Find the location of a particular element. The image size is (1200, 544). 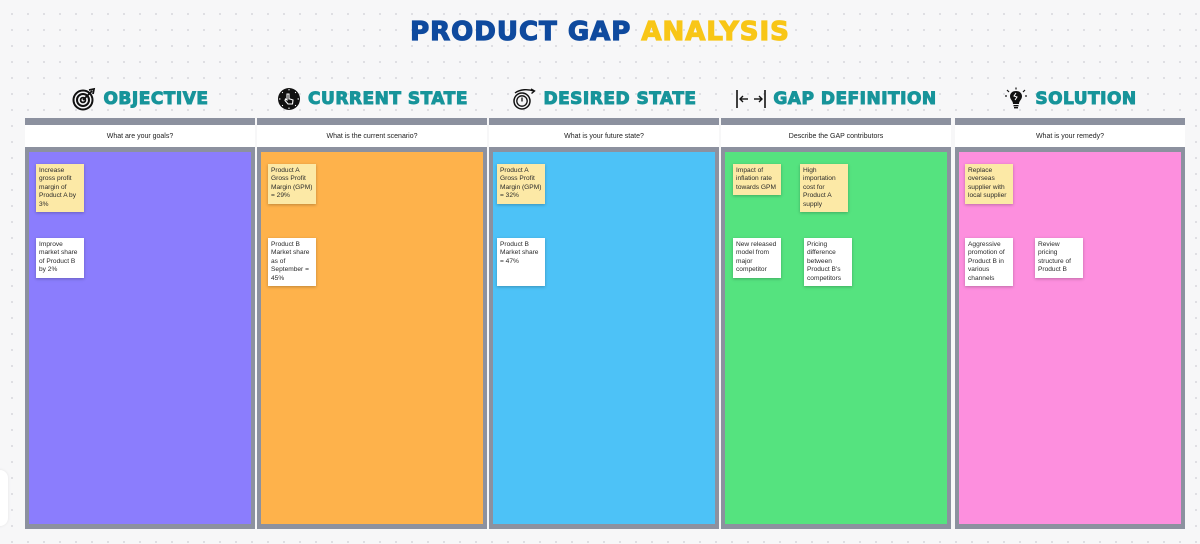

touch-clock-icon is located at coordinates (289, 99).